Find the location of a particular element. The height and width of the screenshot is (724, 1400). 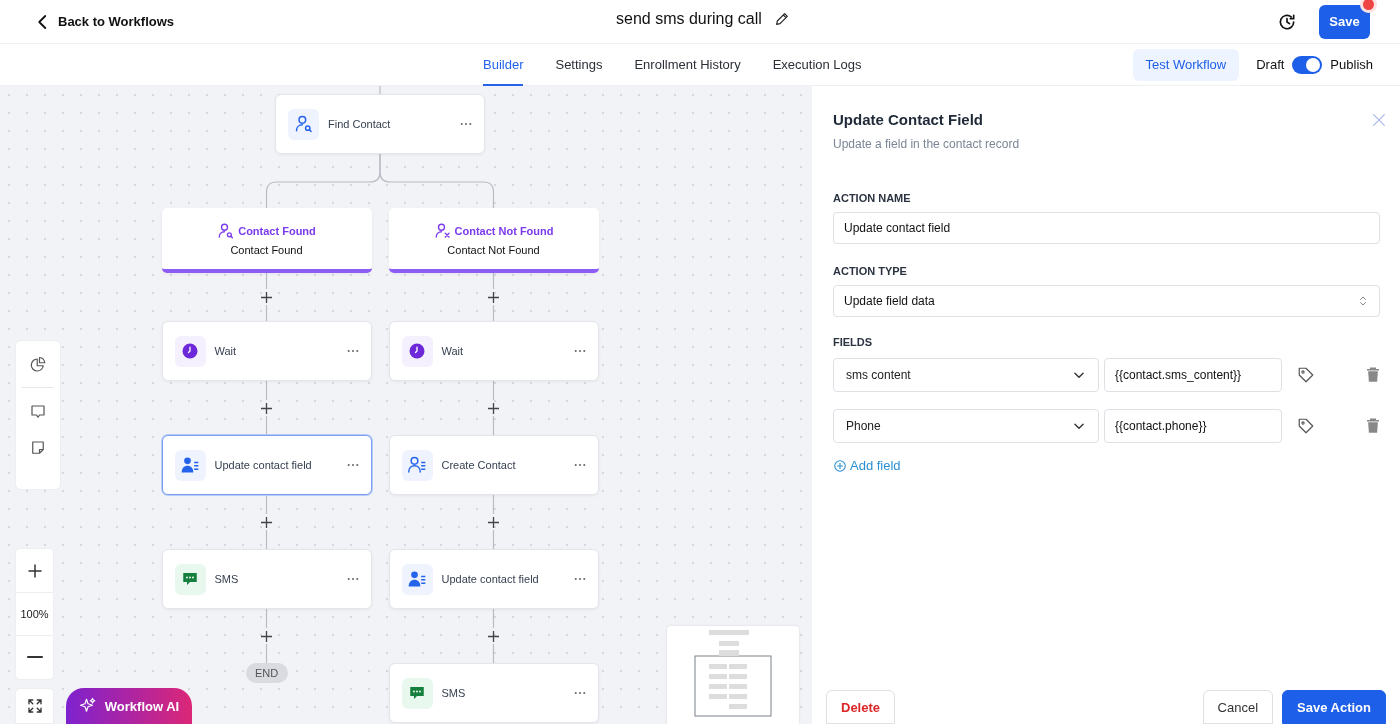

workflow-title: send sms during call is located at coordinates (689, 19).